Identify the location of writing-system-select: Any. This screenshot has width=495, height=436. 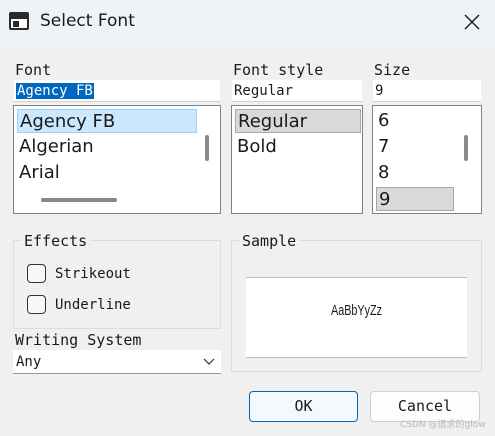
(117, 362).